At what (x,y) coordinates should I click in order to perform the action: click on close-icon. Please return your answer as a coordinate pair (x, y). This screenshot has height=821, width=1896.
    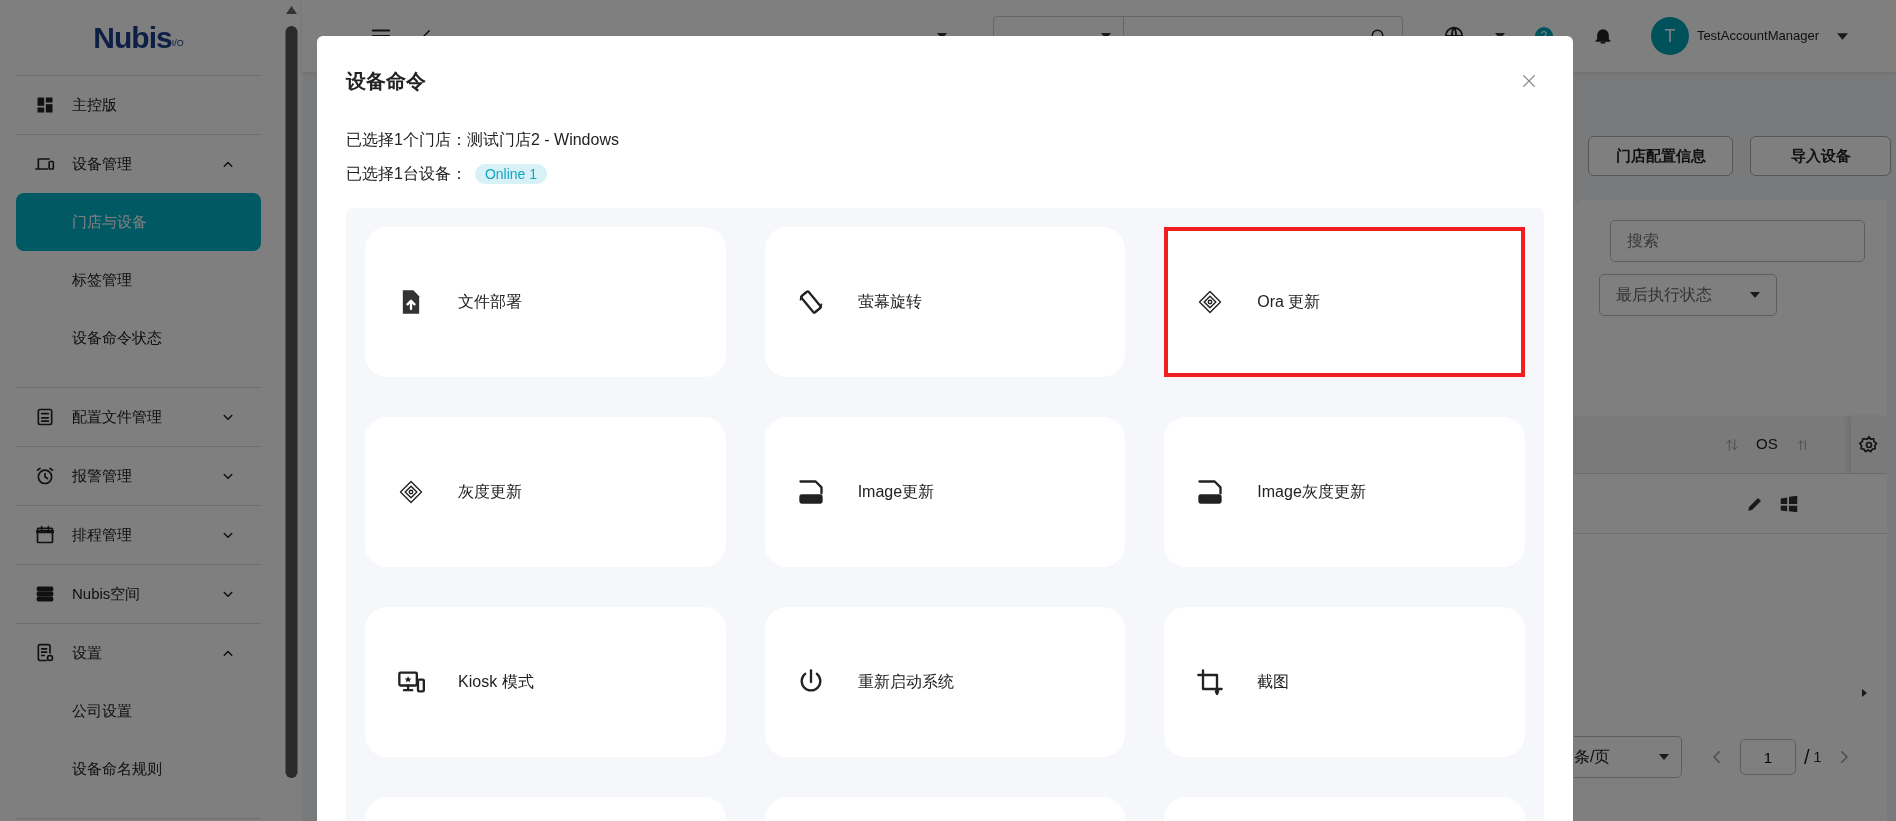
    Looking at the image, I should click on (1529, 81).